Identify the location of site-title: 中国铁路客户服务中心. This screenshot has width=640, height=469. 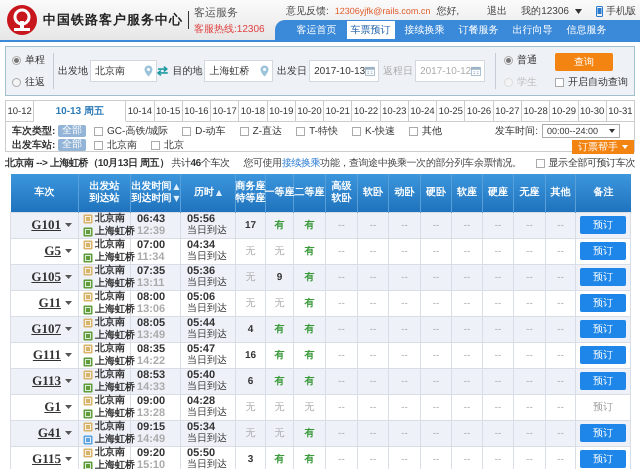
(113, 20).